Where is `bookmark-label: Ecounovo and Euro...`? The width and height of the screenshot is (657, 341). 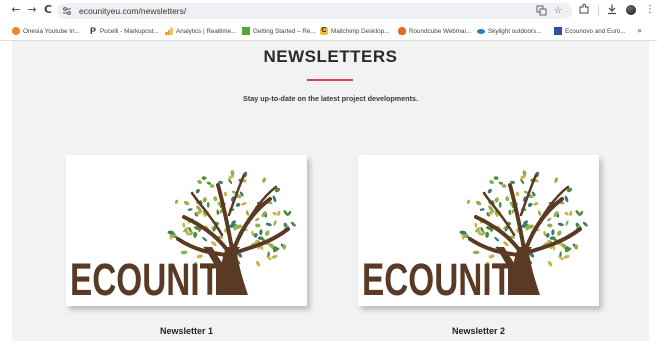 bookmark-label: Ecounovo and Euro... is located at coordinates (595, 31).